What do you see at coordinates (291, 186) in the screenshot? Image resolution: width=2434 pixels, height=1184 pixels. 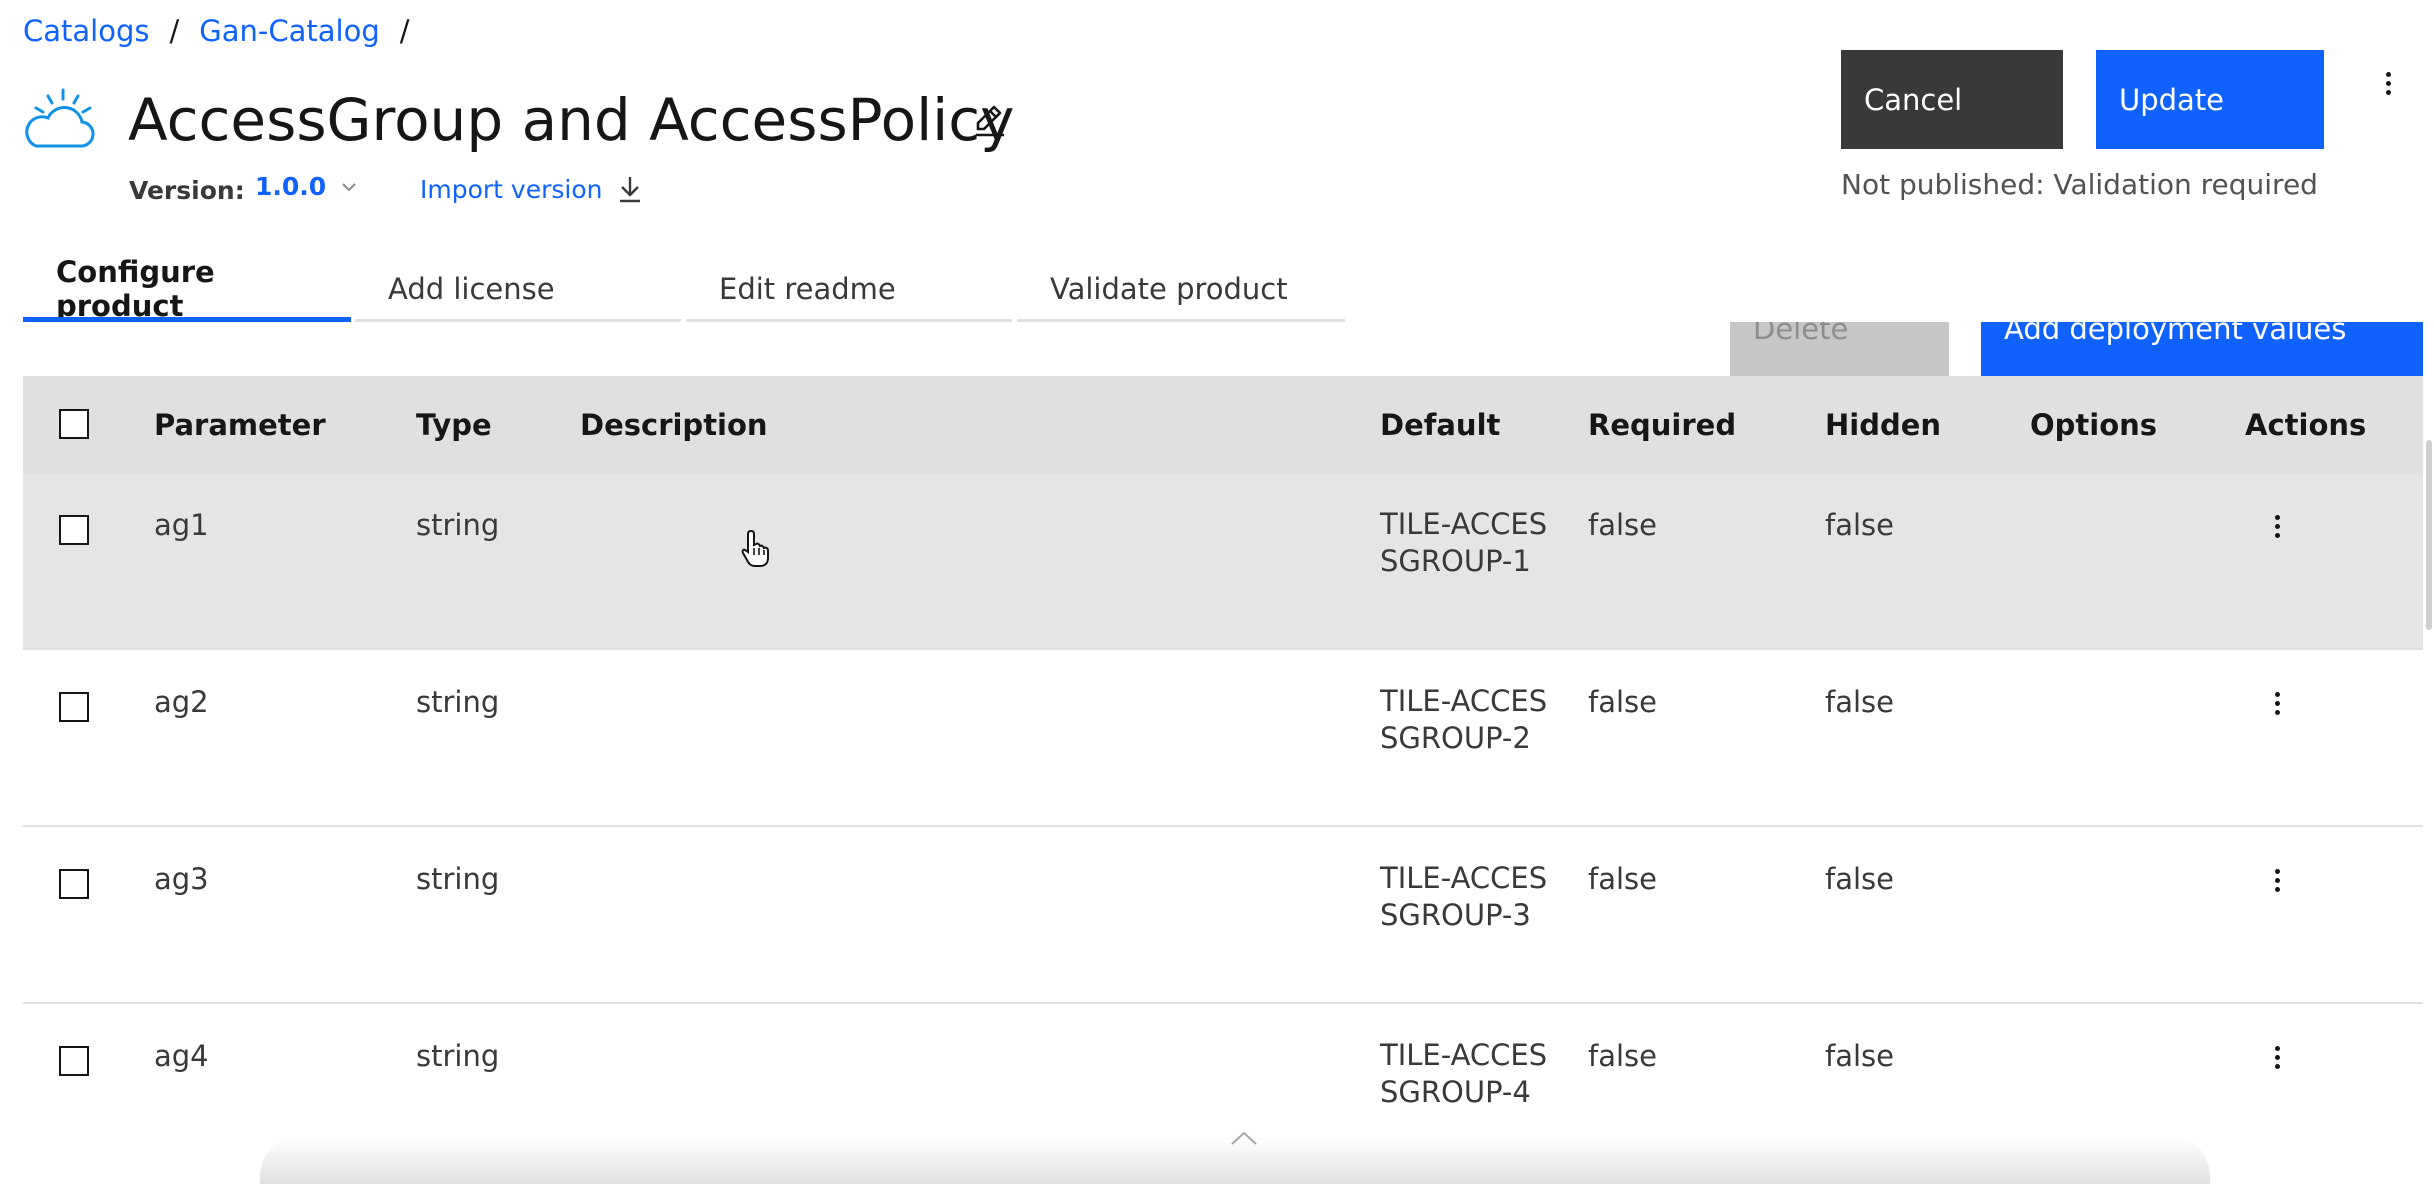 I see `version-value: 1.0.0` at bounding box center [291, 186].